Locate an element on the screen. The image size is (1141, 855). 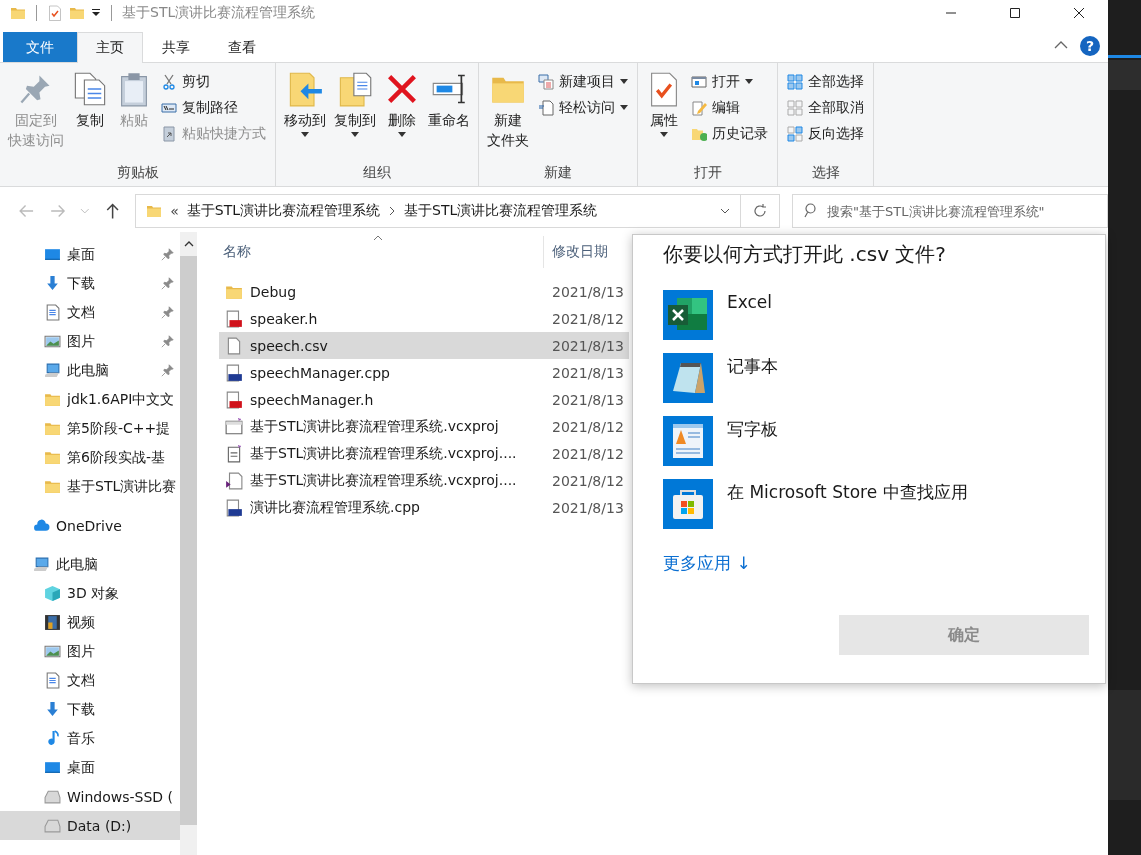
drive-icon is located at coordinates (52, 796).